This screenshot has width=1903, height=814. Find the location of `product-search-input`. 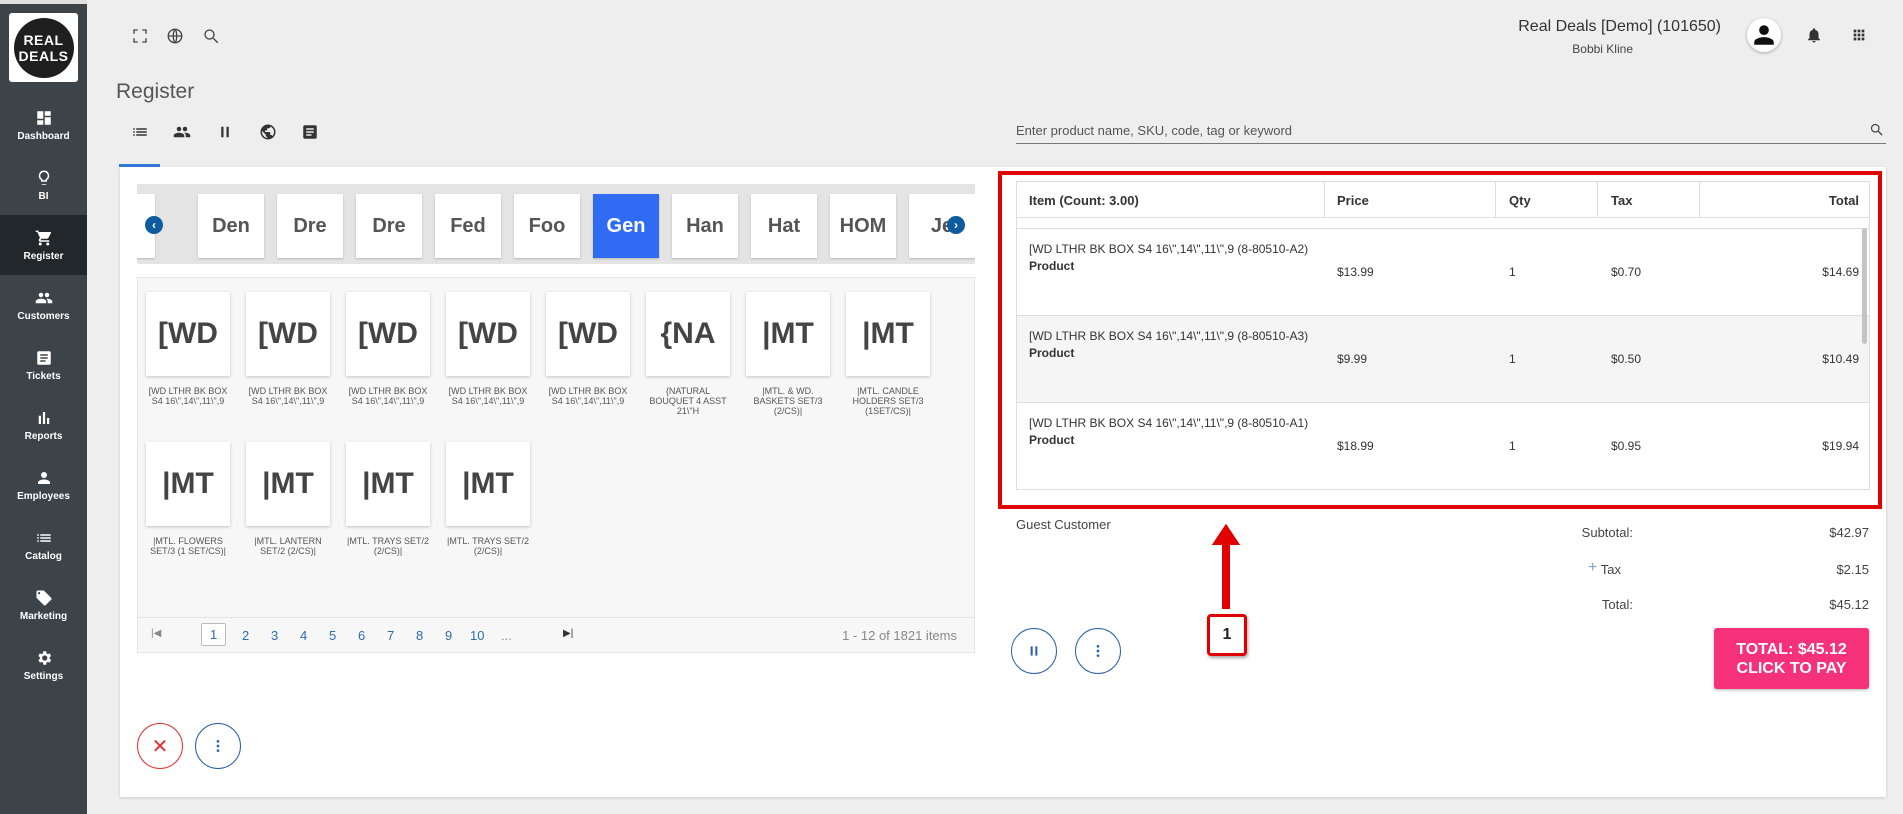

product-search-input is located at coordinates (1436, 130).